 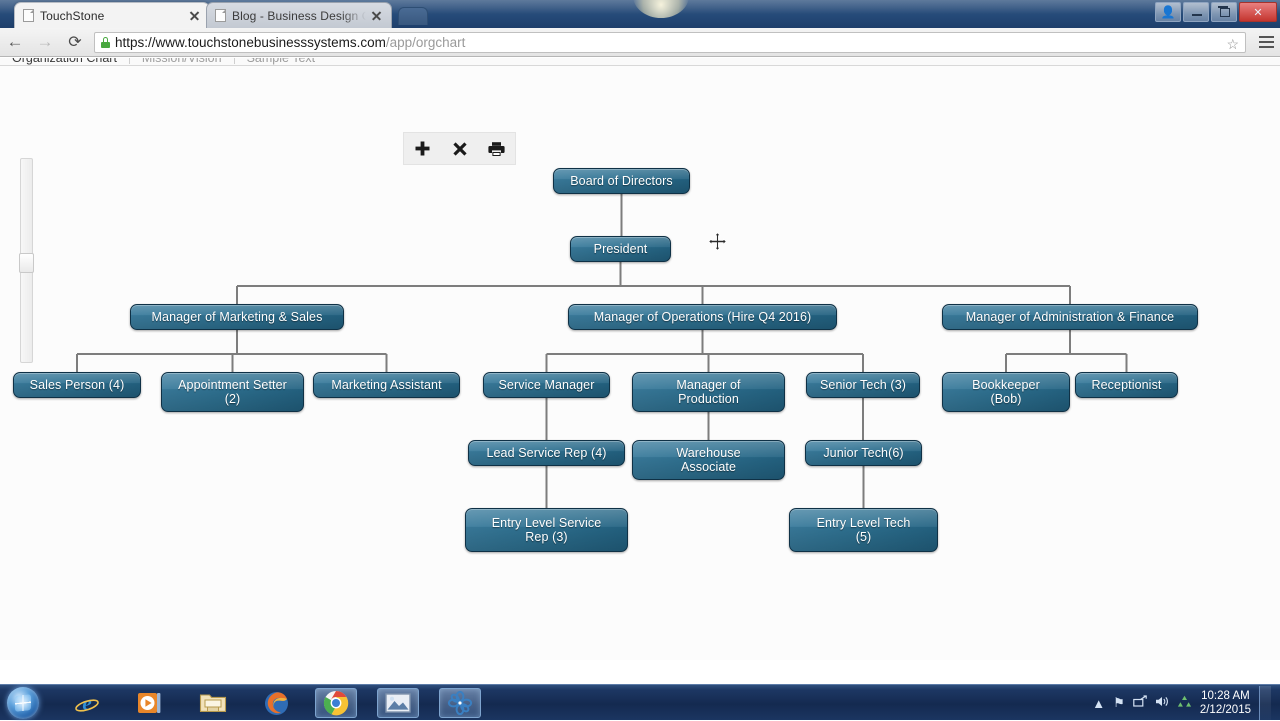 What do you see at coordinates (640, 702) in the screenshot?
I see `windows-taskbar: e ▲ ⚑ 10:28 AM 2/12/2015` at bounding box center [640, 702].